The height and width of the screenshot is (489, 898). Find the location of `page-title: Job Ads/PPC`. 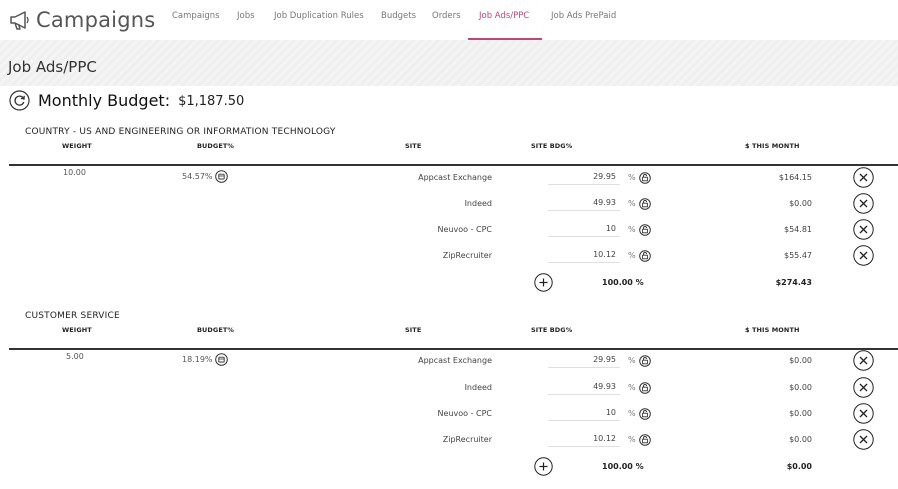

page-title: Job Ads/PPC is located at coordinates (52, 67).